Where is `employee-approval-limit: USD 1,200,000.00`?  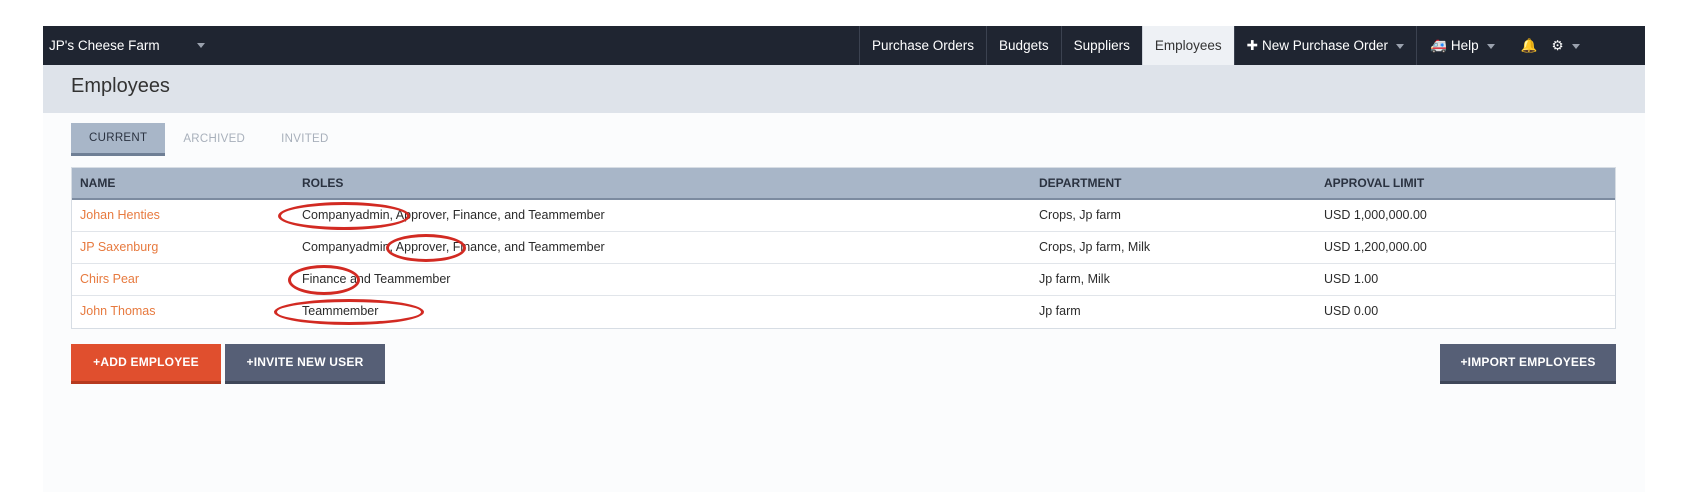
employee-approval-limit: USD 1,200,000.00 is located at coordinates (1375, 247).